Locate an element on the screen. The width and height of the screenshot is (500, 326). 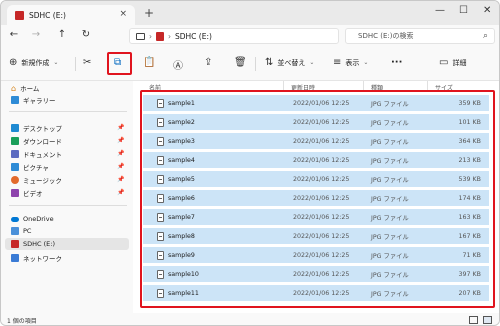
copy-button-highlight is located at coordinates (119, 63).